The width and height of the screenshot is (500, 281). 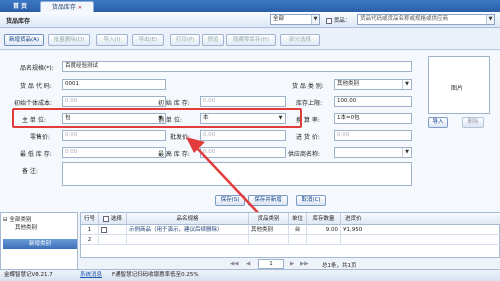 I want to click on next-page-icon: ▶, so click(x=292, y=264).